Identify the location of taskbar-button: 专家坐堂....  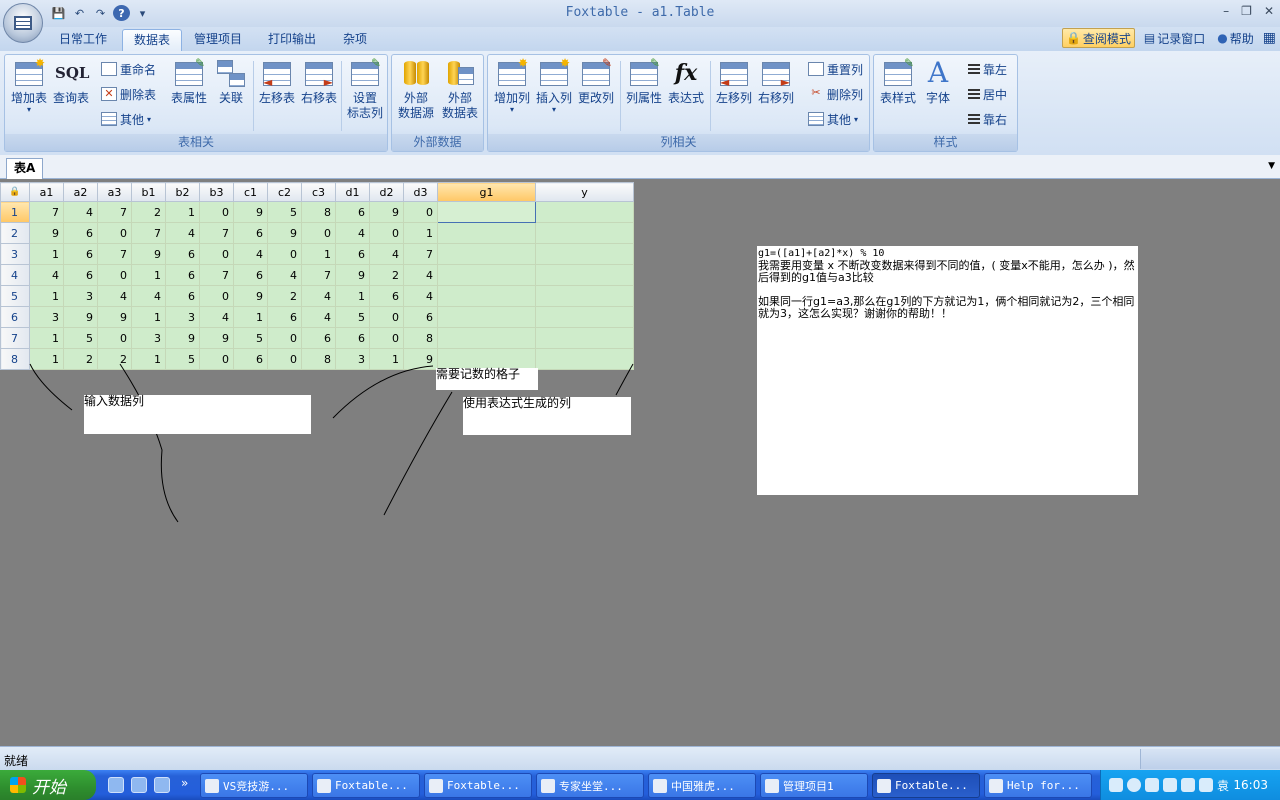
(590, 785).